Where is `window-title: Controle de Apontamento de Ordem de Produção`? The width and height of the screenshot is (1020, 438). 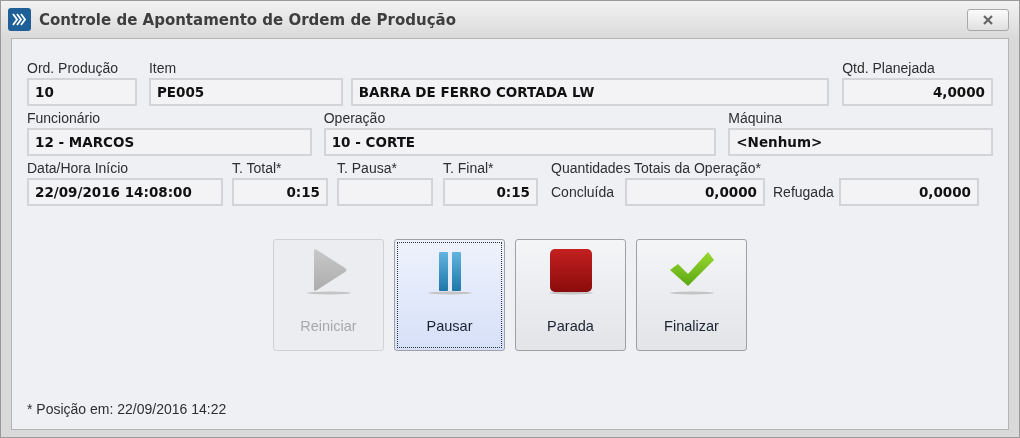
window-title: Controle de Apontamento de Ordem de Produção is located at coordinates (248, 19).